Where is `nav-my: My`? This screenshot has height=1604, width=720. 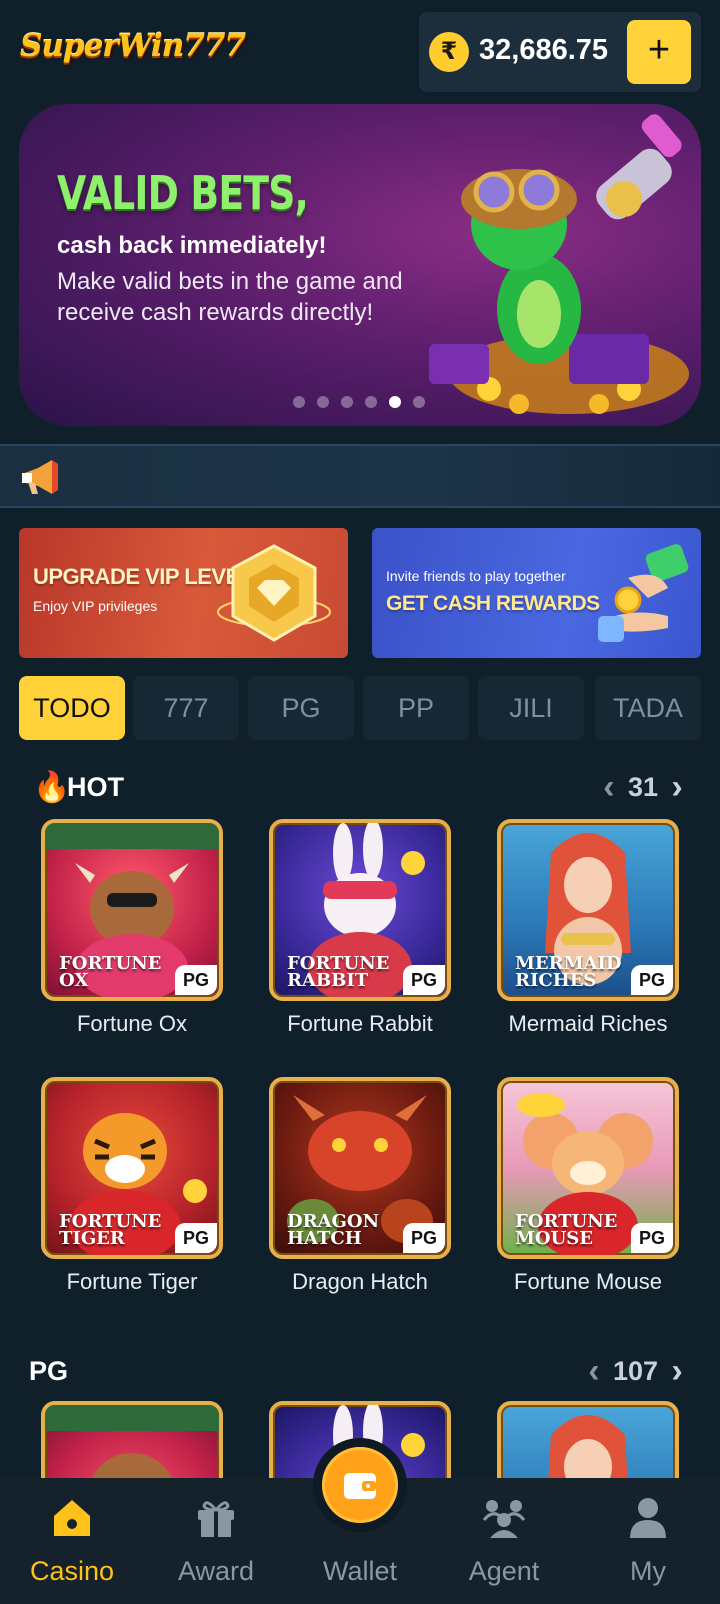 nav-my: My is located at coordinates (648, 1541).